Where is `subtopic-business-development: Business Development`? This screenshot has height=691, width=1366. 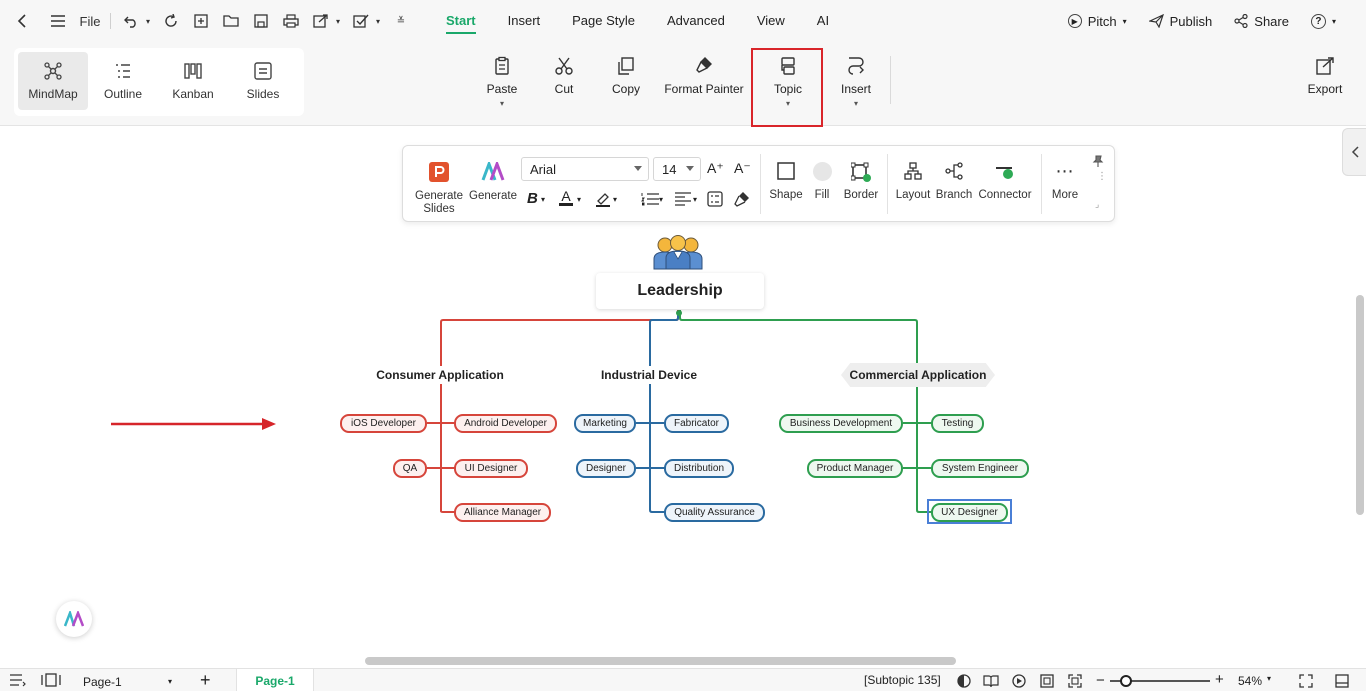 subtopic-business-development: Business Development is located at coordinates (841, 423).